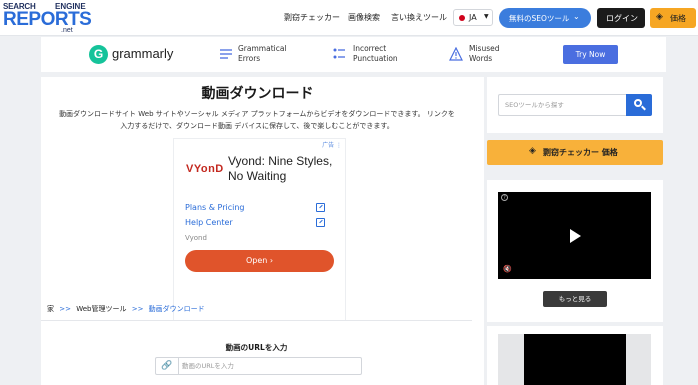 This screenshot has width=698, height=385. I want to click on video-url-input, so click(269, 366).